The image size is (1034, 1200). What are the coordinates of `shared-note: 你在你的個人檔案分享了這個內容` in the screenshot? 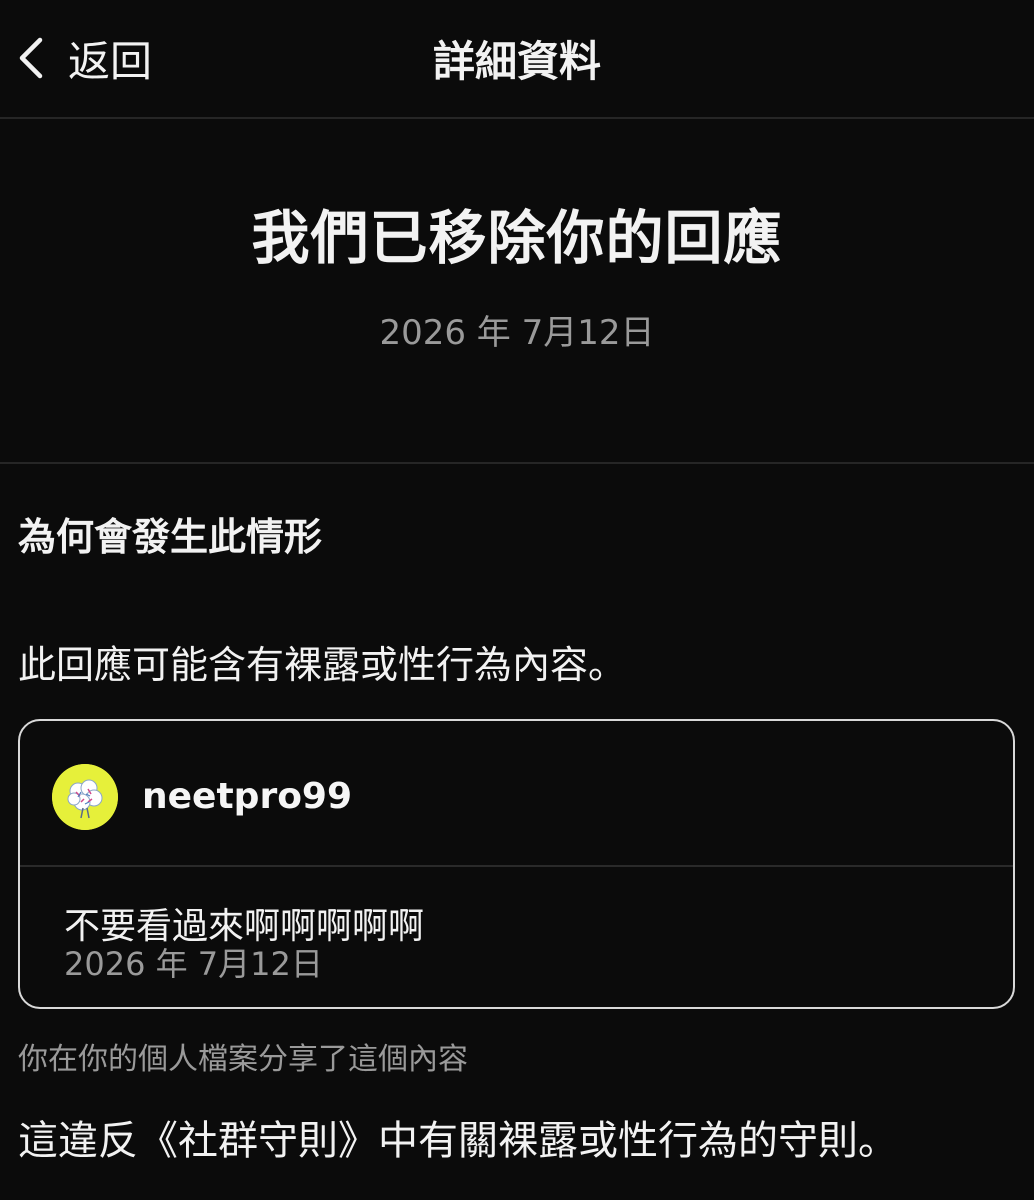 It's located at (243, 1059).